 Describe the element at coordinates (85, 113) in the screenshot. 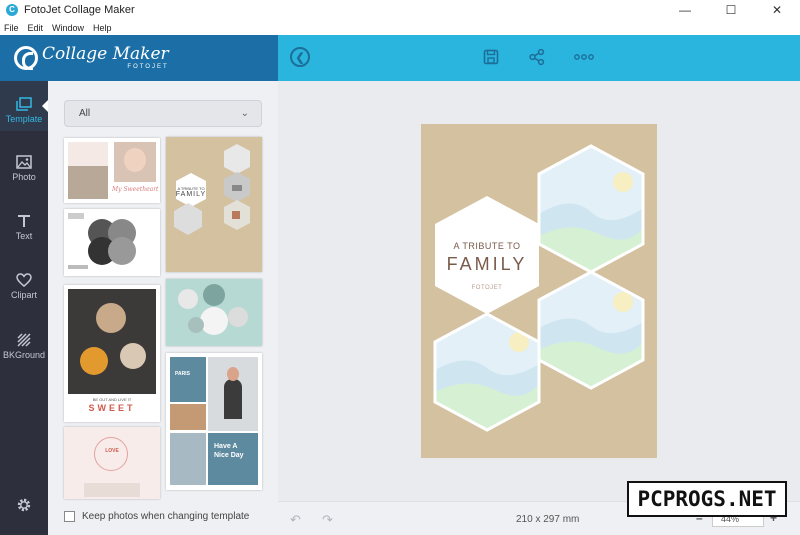

I see `template-category-value: All` at that location.